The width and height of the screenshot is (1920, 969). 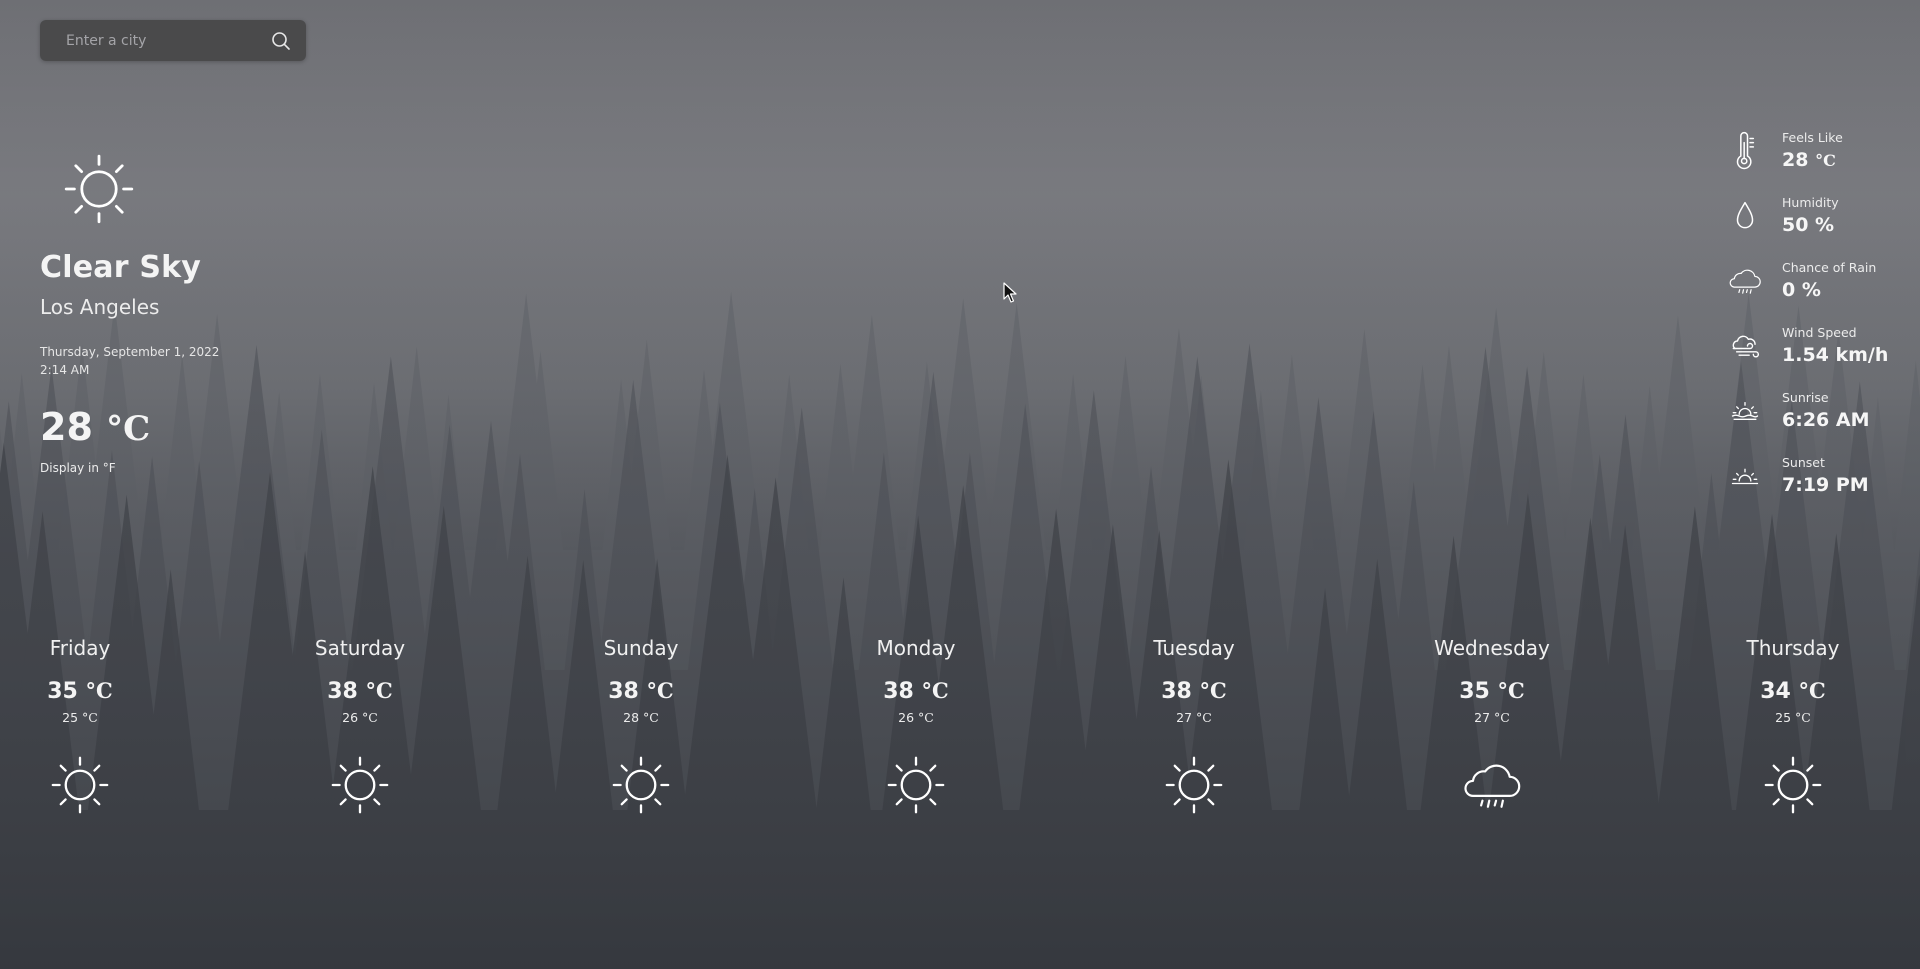 What do you see at coordinates (90, 727) in the screenshot?
I see `forecast-day-friday: Friday 35 °C 25 °C` at bounding box center [90, 727].